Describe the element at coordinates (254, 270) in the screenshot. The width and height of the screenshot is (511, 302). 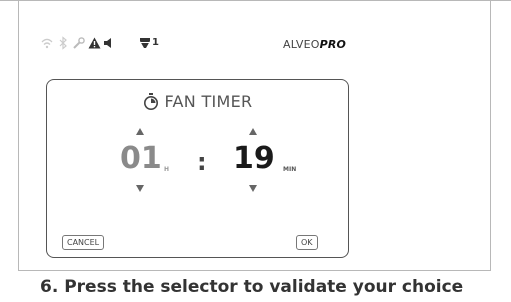
I see `frame-bottom-line` at that location.